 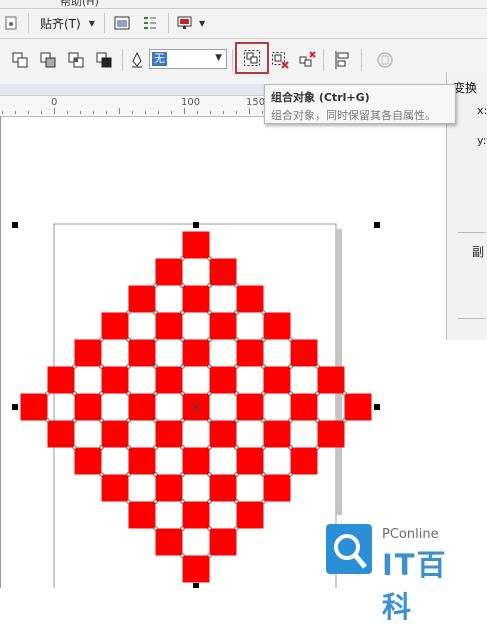 What do you see at coordinates (320, 97) in the screenshot?
I see `tooltip-title: 组合对象 (Ctrl+G)` at bounding box center [320, 97].